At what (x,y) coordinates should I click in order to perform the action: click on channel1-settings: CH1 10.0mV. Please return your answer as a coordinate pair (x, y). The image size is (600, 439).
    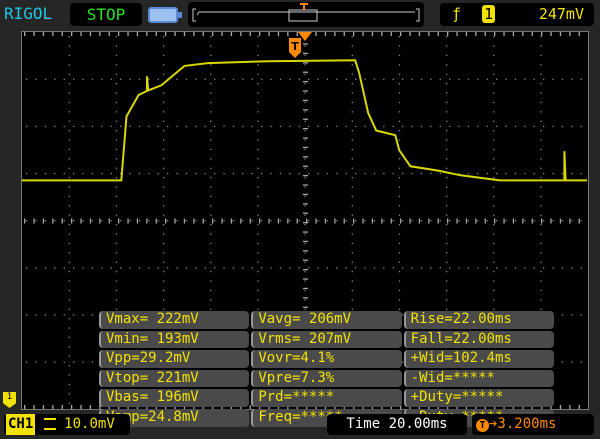
    Looking at the image, I should click on (67, 424).